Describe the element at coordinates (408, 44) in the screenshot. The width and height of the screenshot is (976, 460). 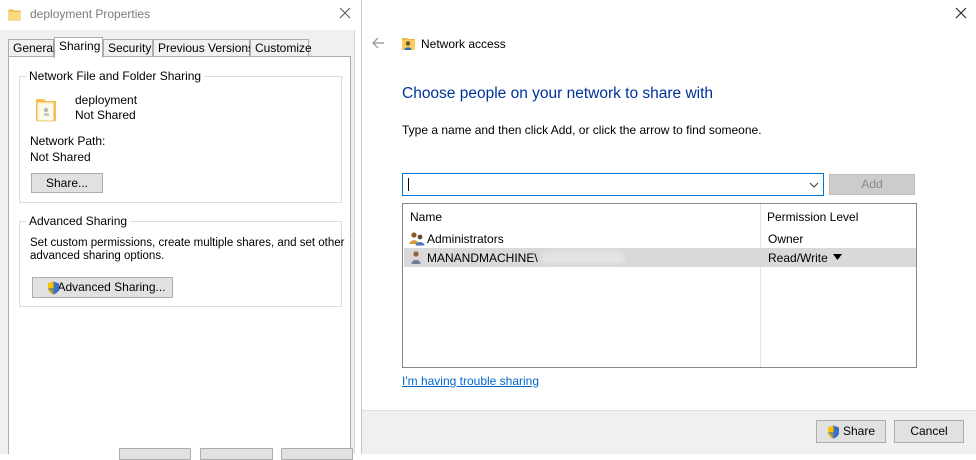
I see `network-users-icon` at that location.